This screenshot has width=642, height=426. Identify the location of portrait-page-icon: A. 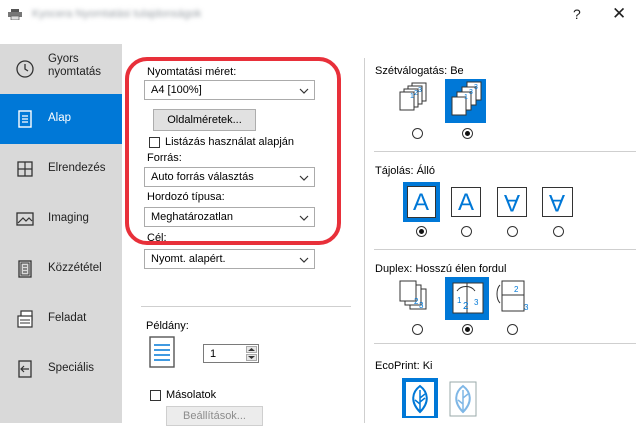
(421, 202).